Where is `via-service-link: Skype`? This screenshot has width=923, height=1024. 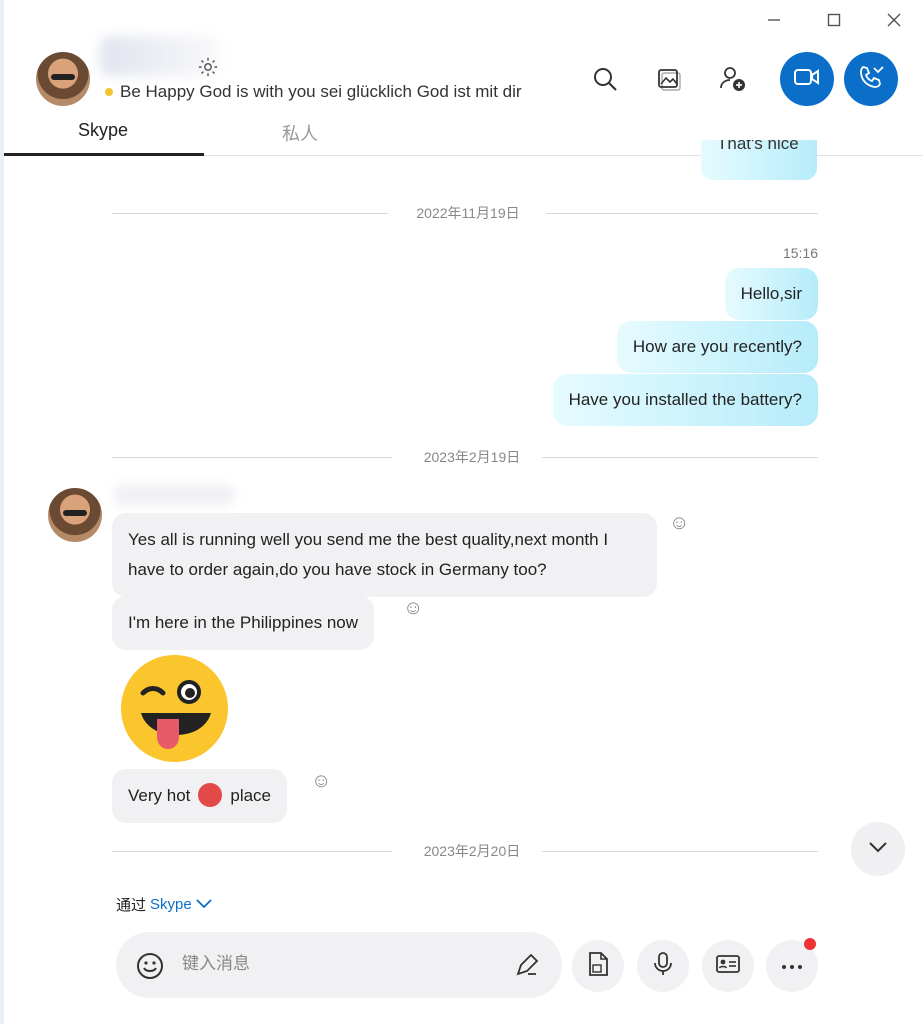
via-service-link: Skype is located at coordinates (171, 904).